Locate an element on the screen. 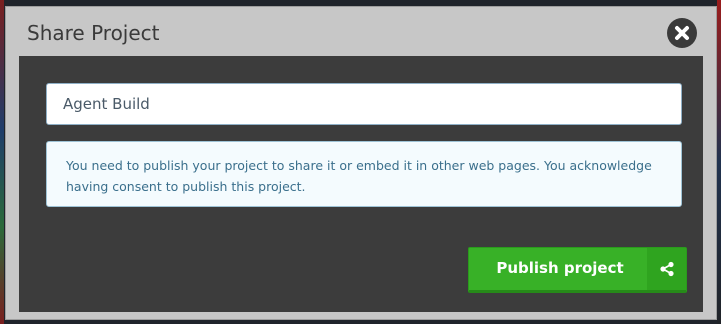  publish-project-button: Publish project is located at coordinates (577, 270).